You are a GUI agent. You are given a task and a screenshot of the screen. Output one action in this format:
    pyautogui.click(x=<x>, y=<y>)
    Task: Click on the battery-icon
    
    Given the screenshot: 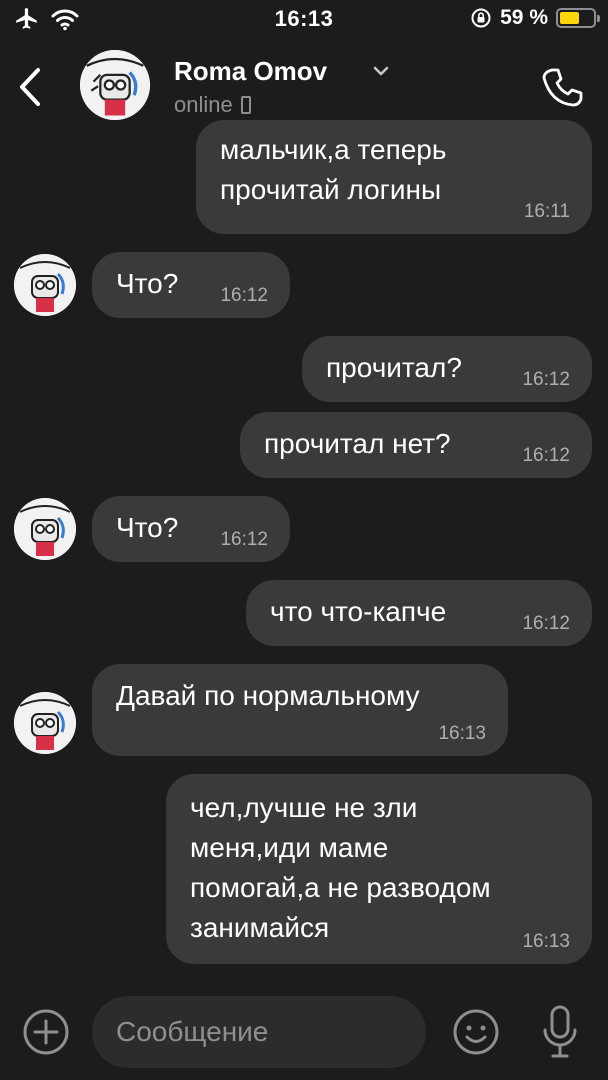 What is the action you would take?
    pyautogui.click(x=578, y=18)
    